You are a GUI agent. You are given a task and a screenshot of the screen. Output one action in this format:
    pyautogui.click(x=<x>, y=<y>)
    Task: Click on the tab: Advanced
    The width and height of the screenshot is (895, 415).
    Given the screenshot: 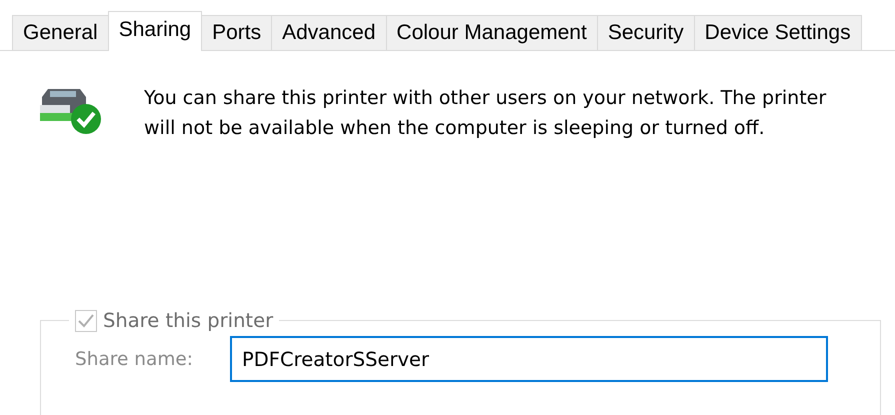 What is the action you would take?
    pyautogui.click(x=329, y=32)
    